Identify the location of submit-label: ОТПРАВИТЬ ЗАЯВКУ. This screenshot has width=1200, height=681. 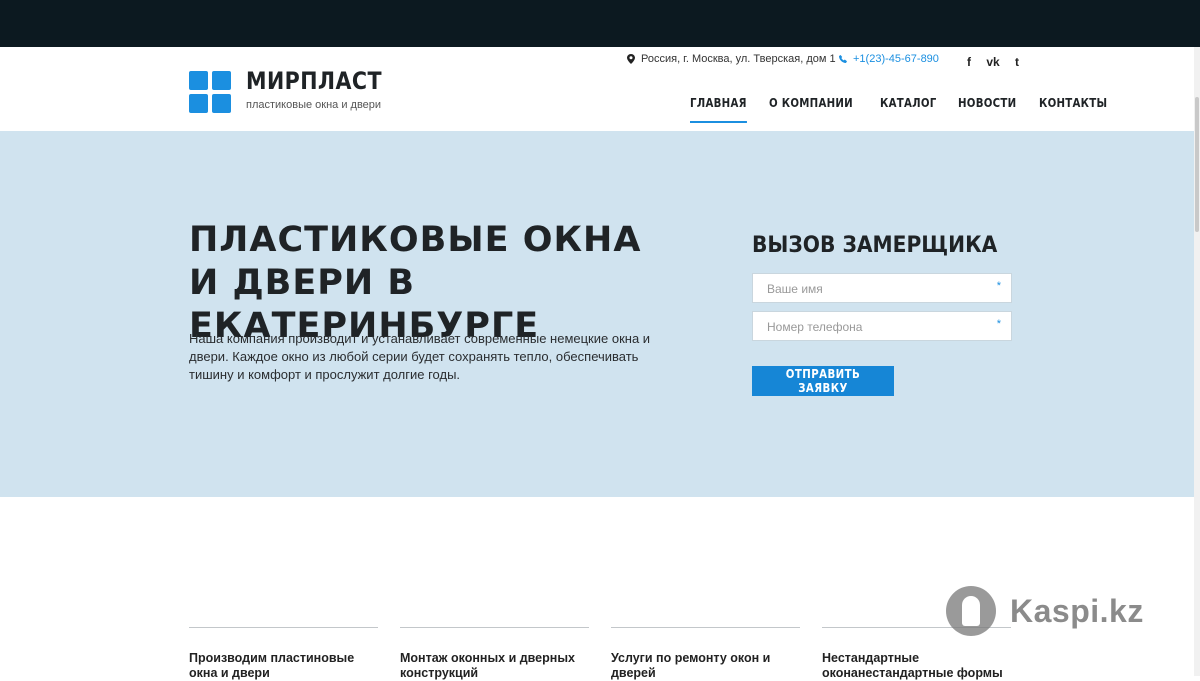
(823, 381).